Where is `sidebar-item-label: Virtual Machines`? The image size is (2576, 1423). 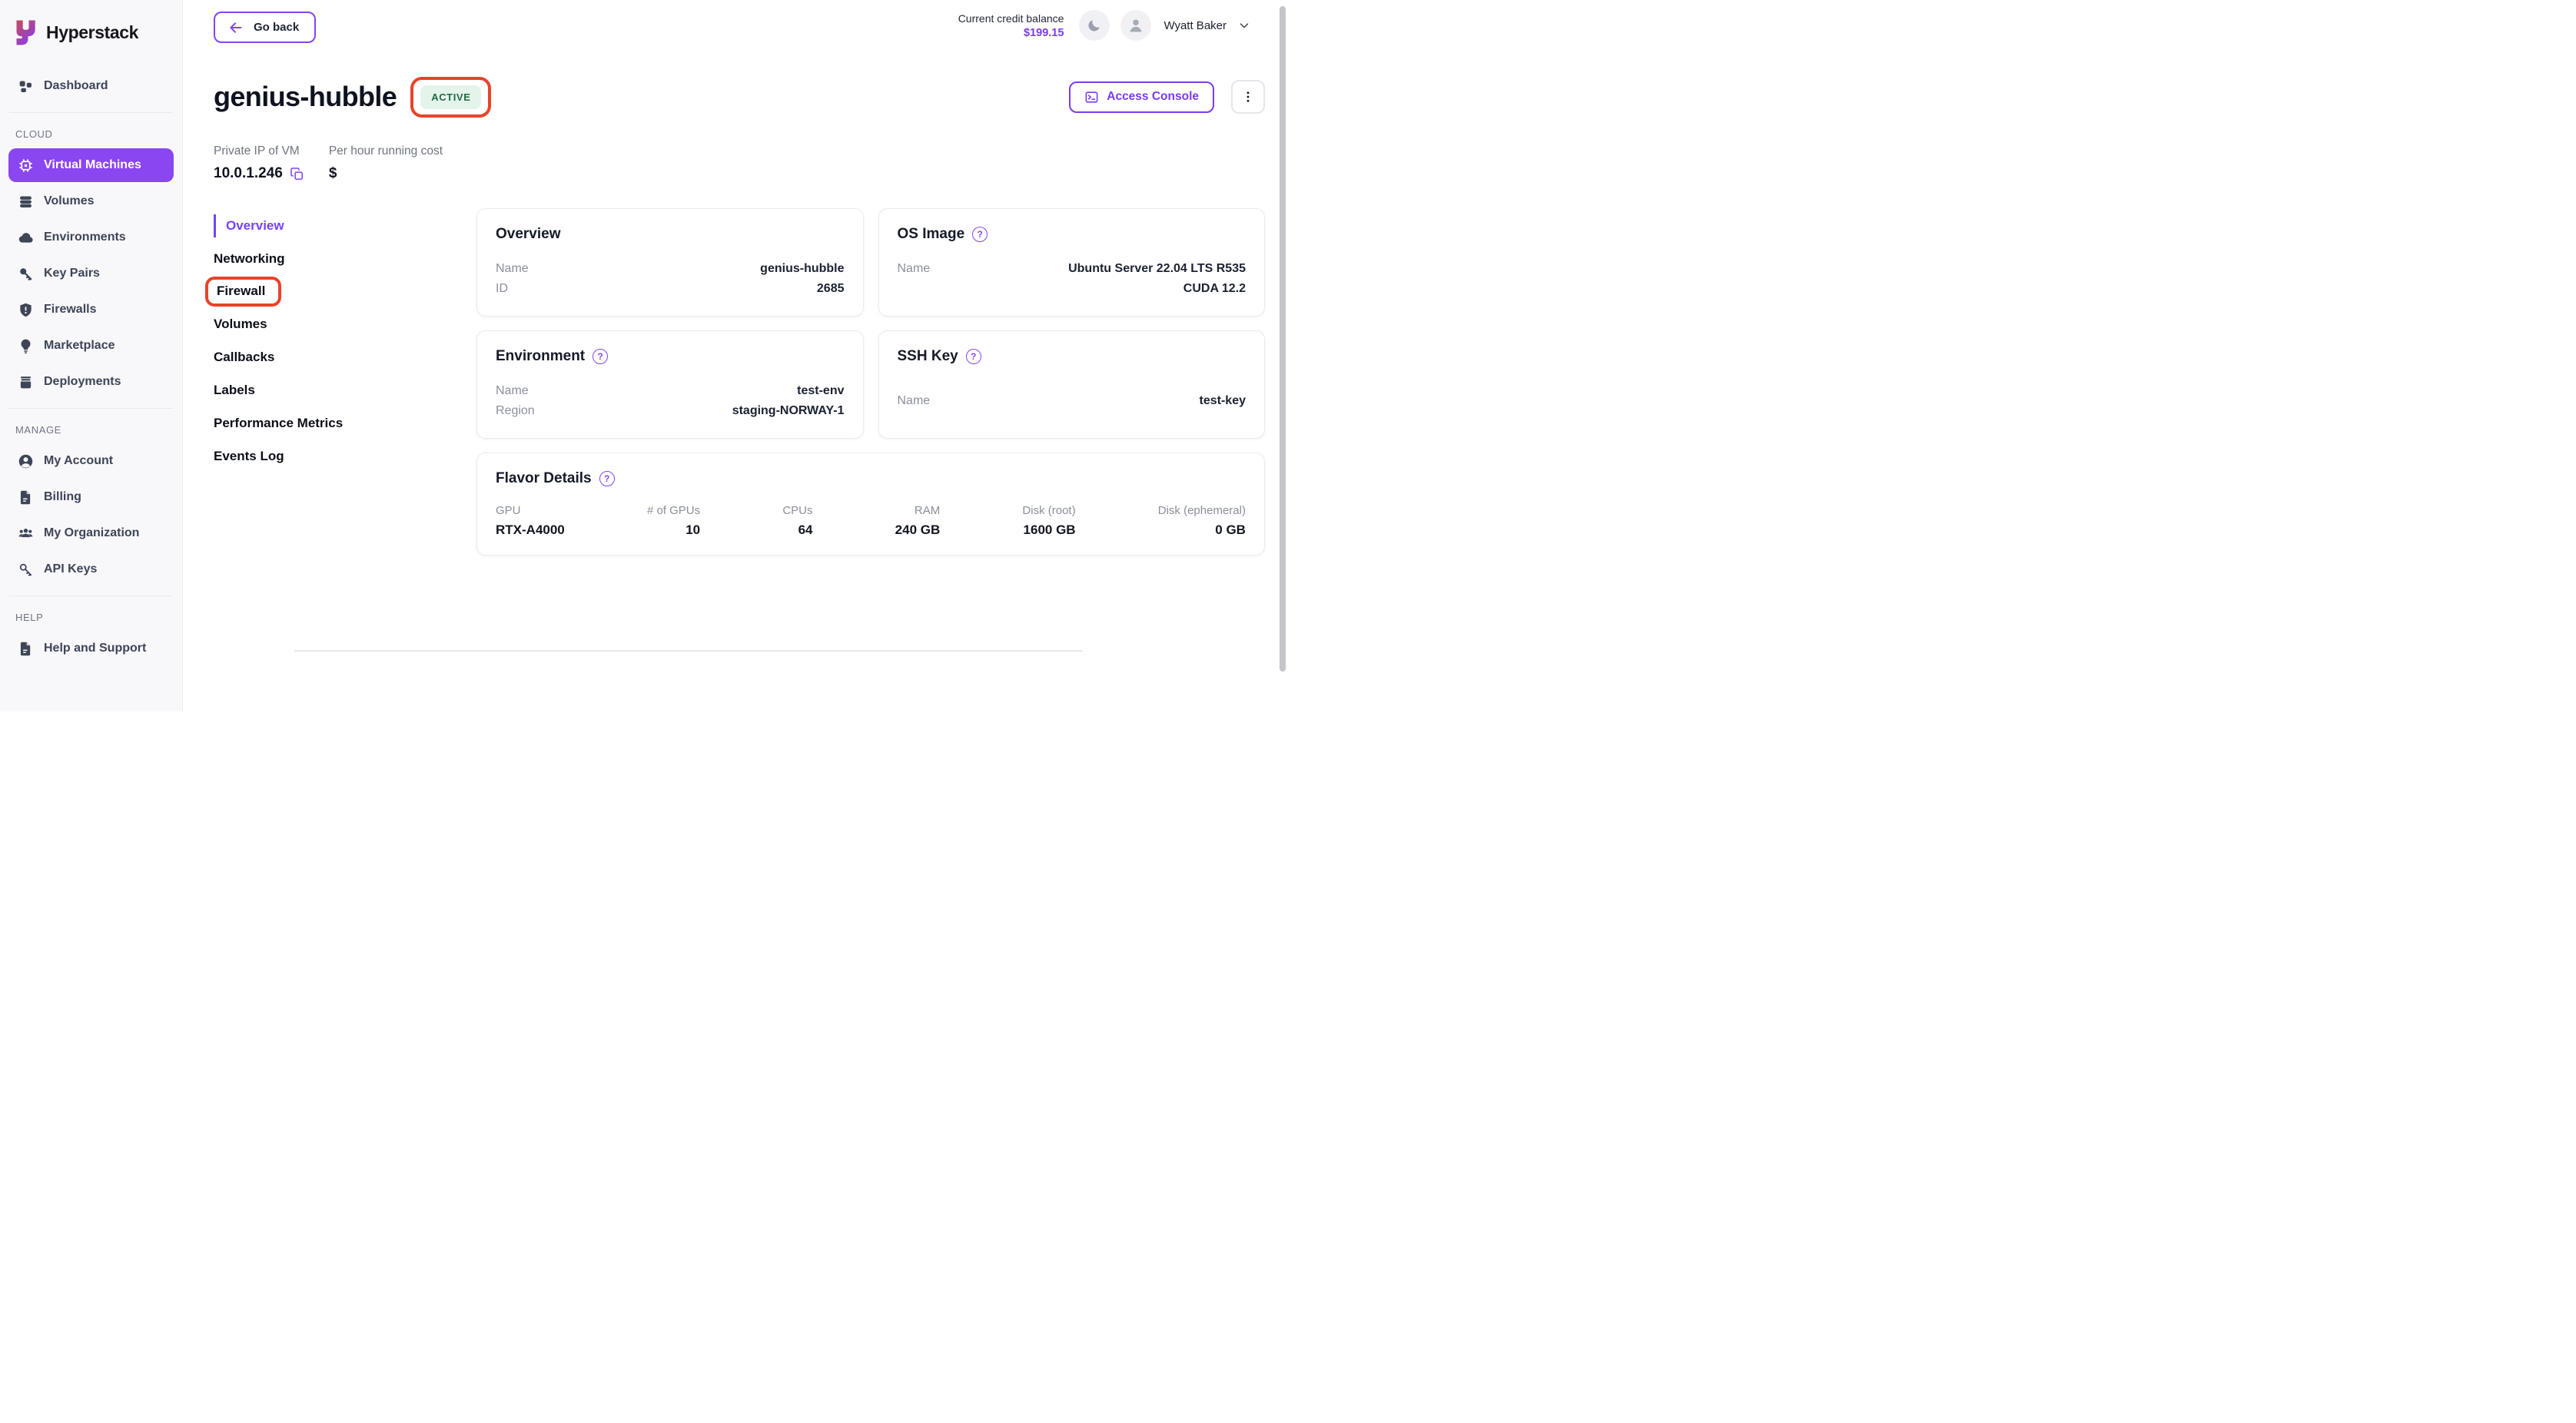
sidebar-item-label: Virtual Machines is located at coordinates (92, 165).